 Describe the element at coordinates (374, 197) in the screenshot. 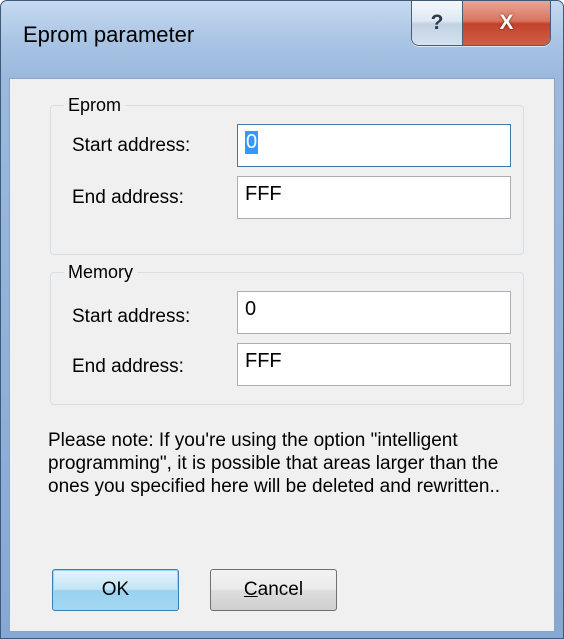

I see `eprom-end-field: FFF` at that location.